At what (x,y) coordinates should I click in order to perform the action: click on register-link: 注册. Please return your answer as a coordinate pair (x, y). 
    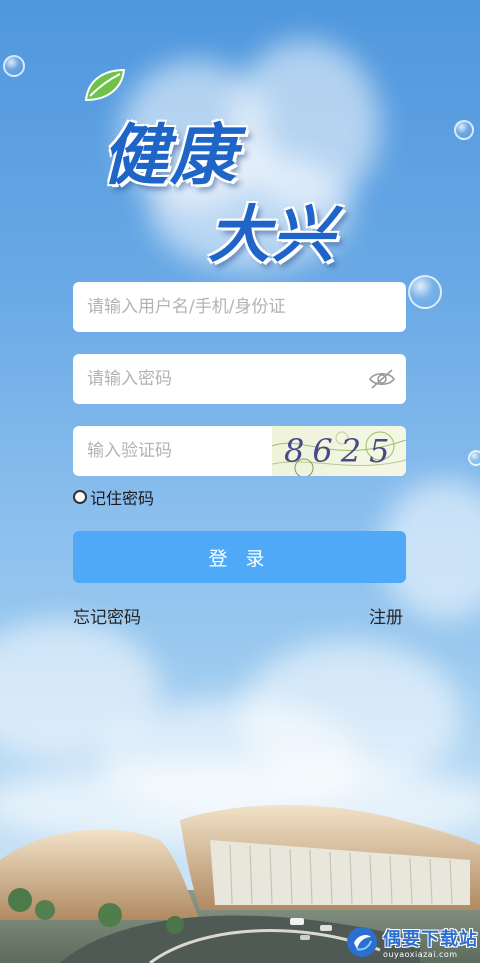
    Looking at the image, I should click on (386, 615).